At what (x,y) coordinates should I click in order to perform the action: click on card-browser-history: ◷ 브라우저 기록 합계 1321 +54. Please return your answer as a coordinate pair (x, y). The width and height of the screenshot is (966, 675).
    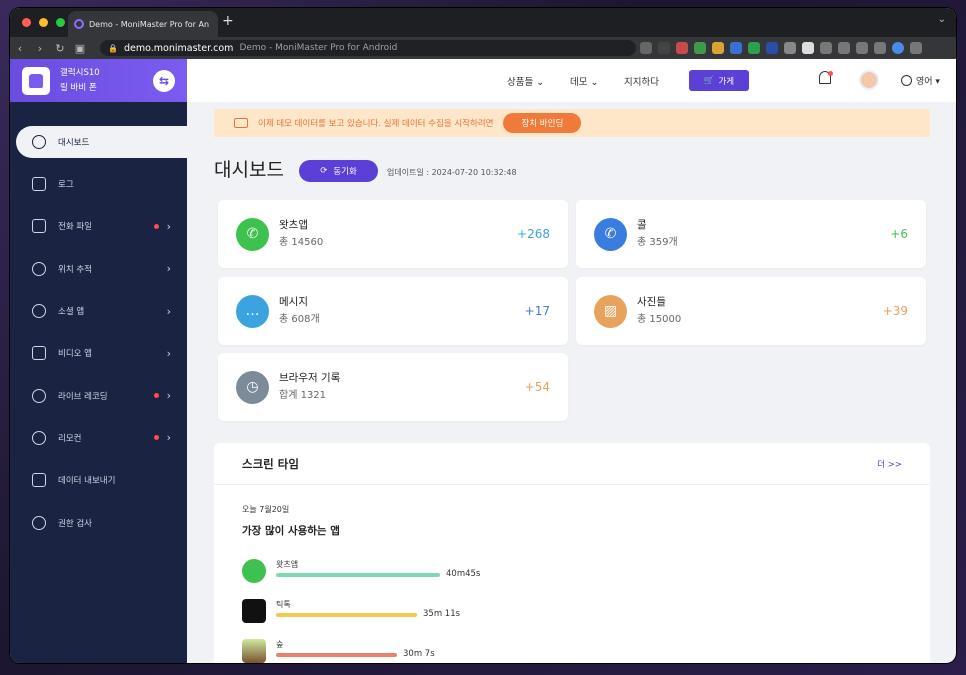
    Looking at the image, I should click on (393, 387).